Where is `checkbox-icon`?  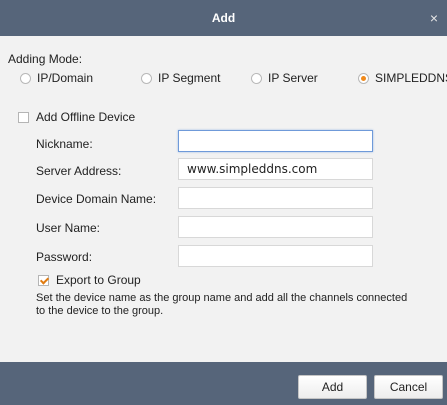
checkbox-icon is located at coordinates (23, 117).